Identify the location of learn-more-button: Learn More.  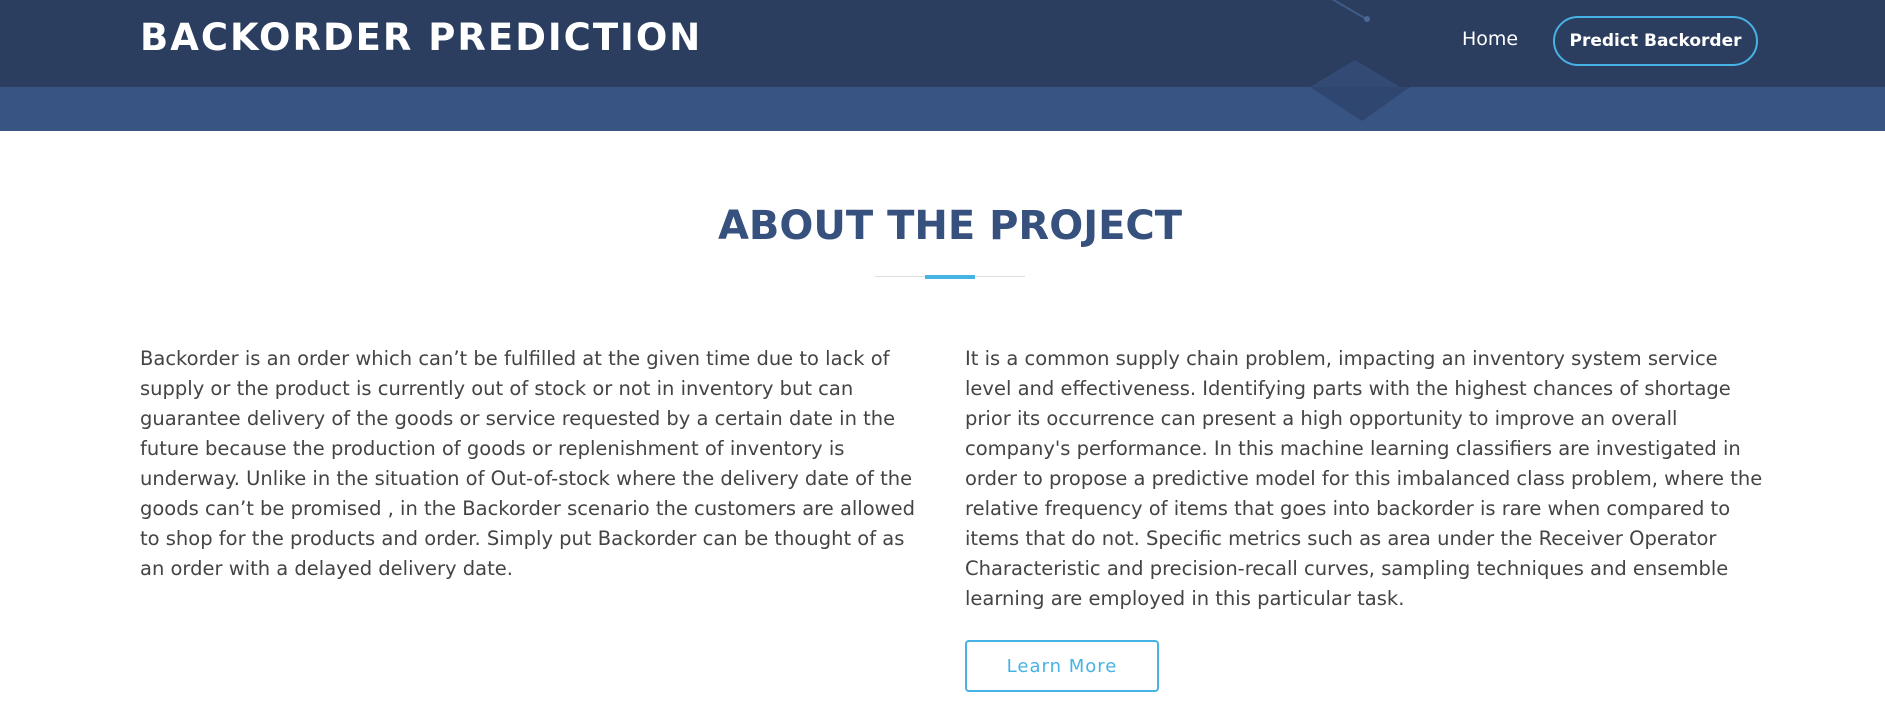
(1062, 666).